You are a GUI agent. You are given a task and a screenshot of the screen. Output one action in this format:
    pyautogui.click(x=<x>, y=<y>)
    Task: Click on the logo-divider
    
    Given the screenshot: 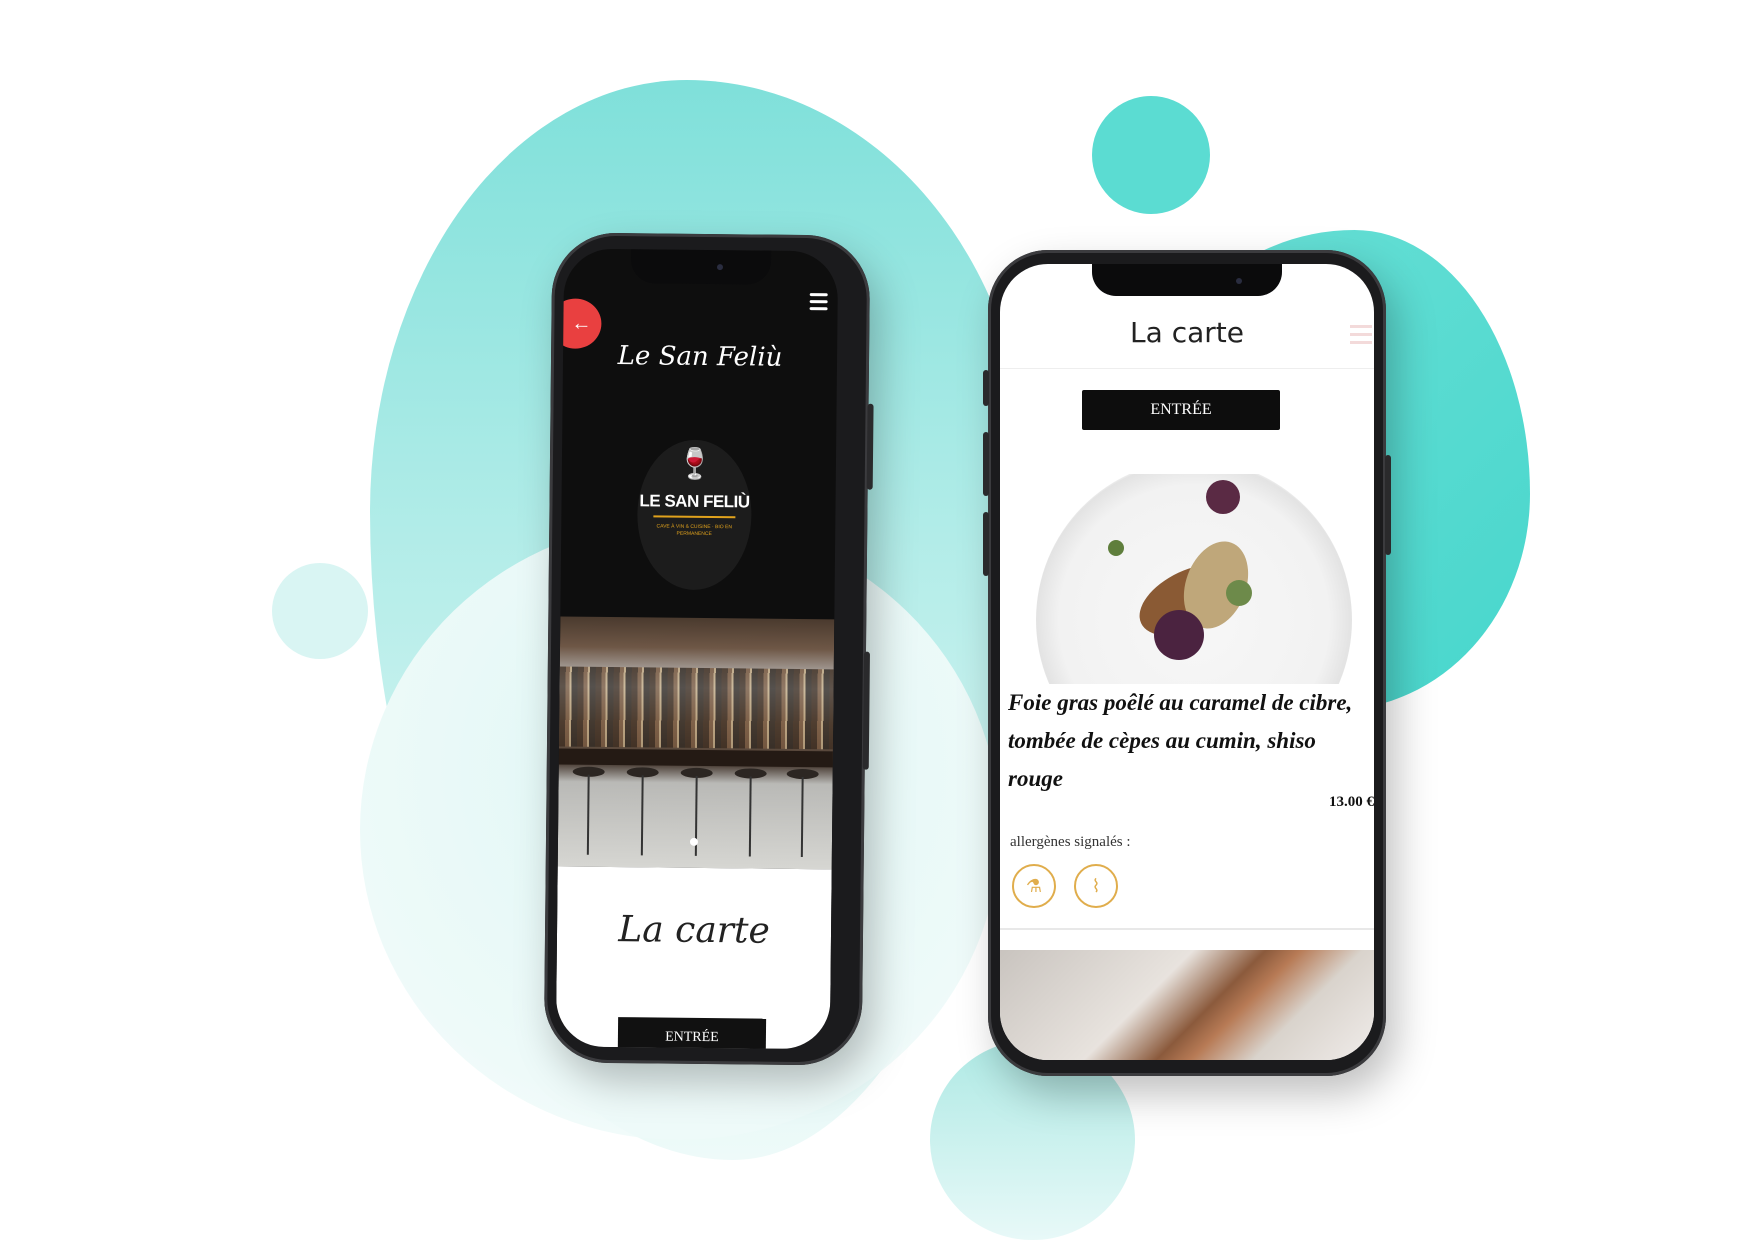 What is the action you would take?
    pyautogui.click(x=694, y=517)
    